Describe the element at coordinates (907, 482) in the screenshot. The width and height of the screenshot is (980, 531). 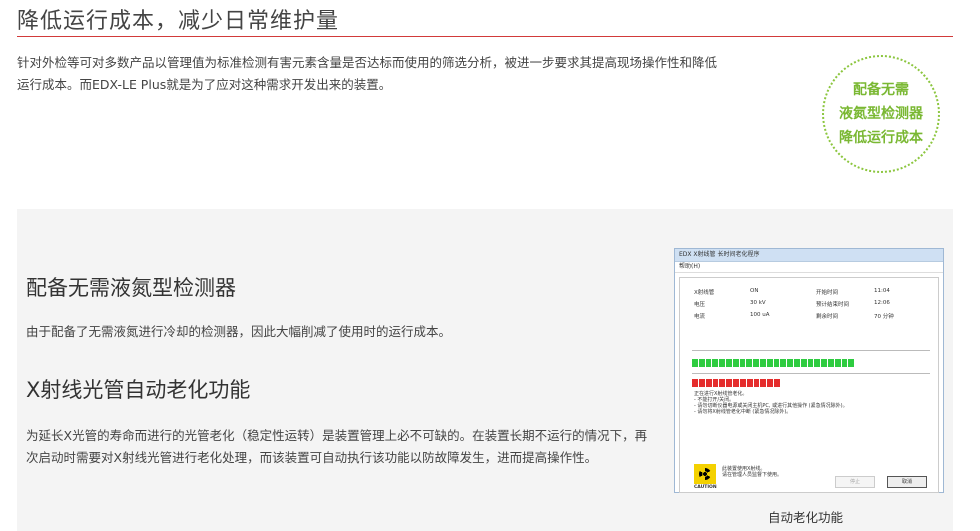
I see `cancel-button: 取消` at that location.